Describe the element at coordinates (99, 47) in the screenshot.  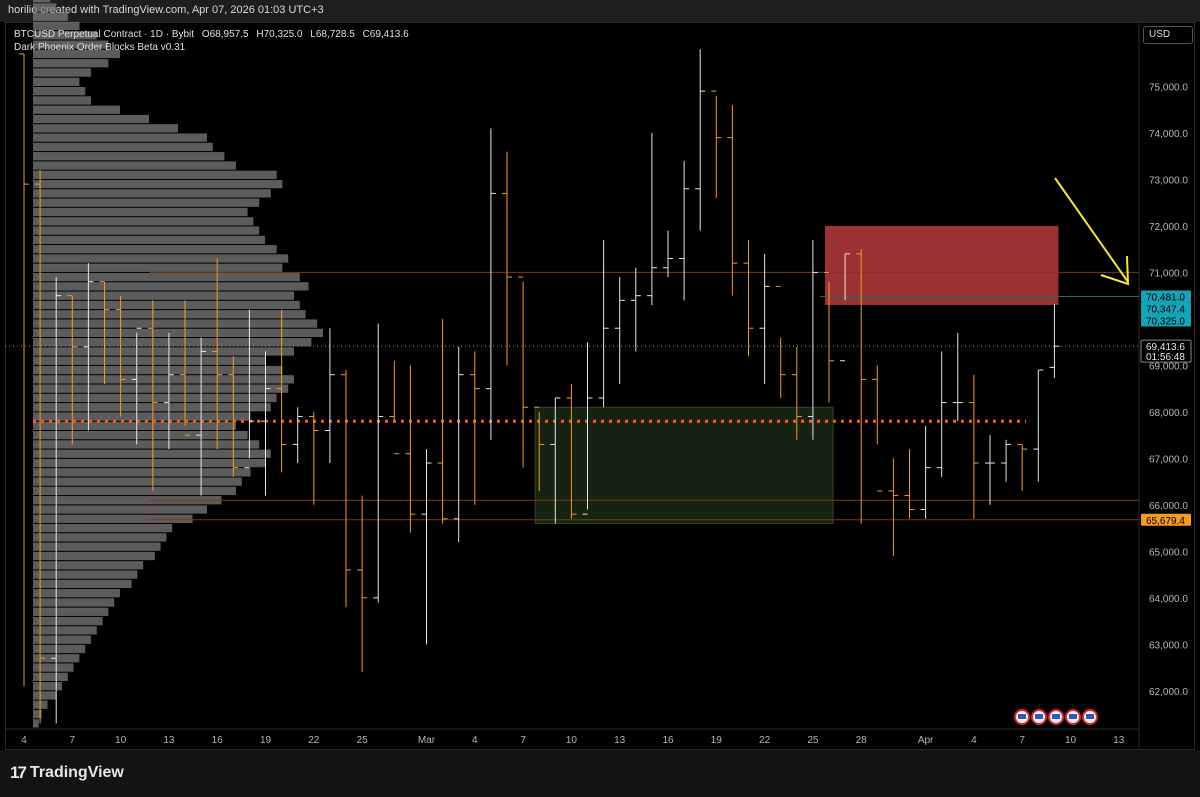
I see `legend-indicator: Dark Phoenix Order Blocks Beta v0.31` at that location.